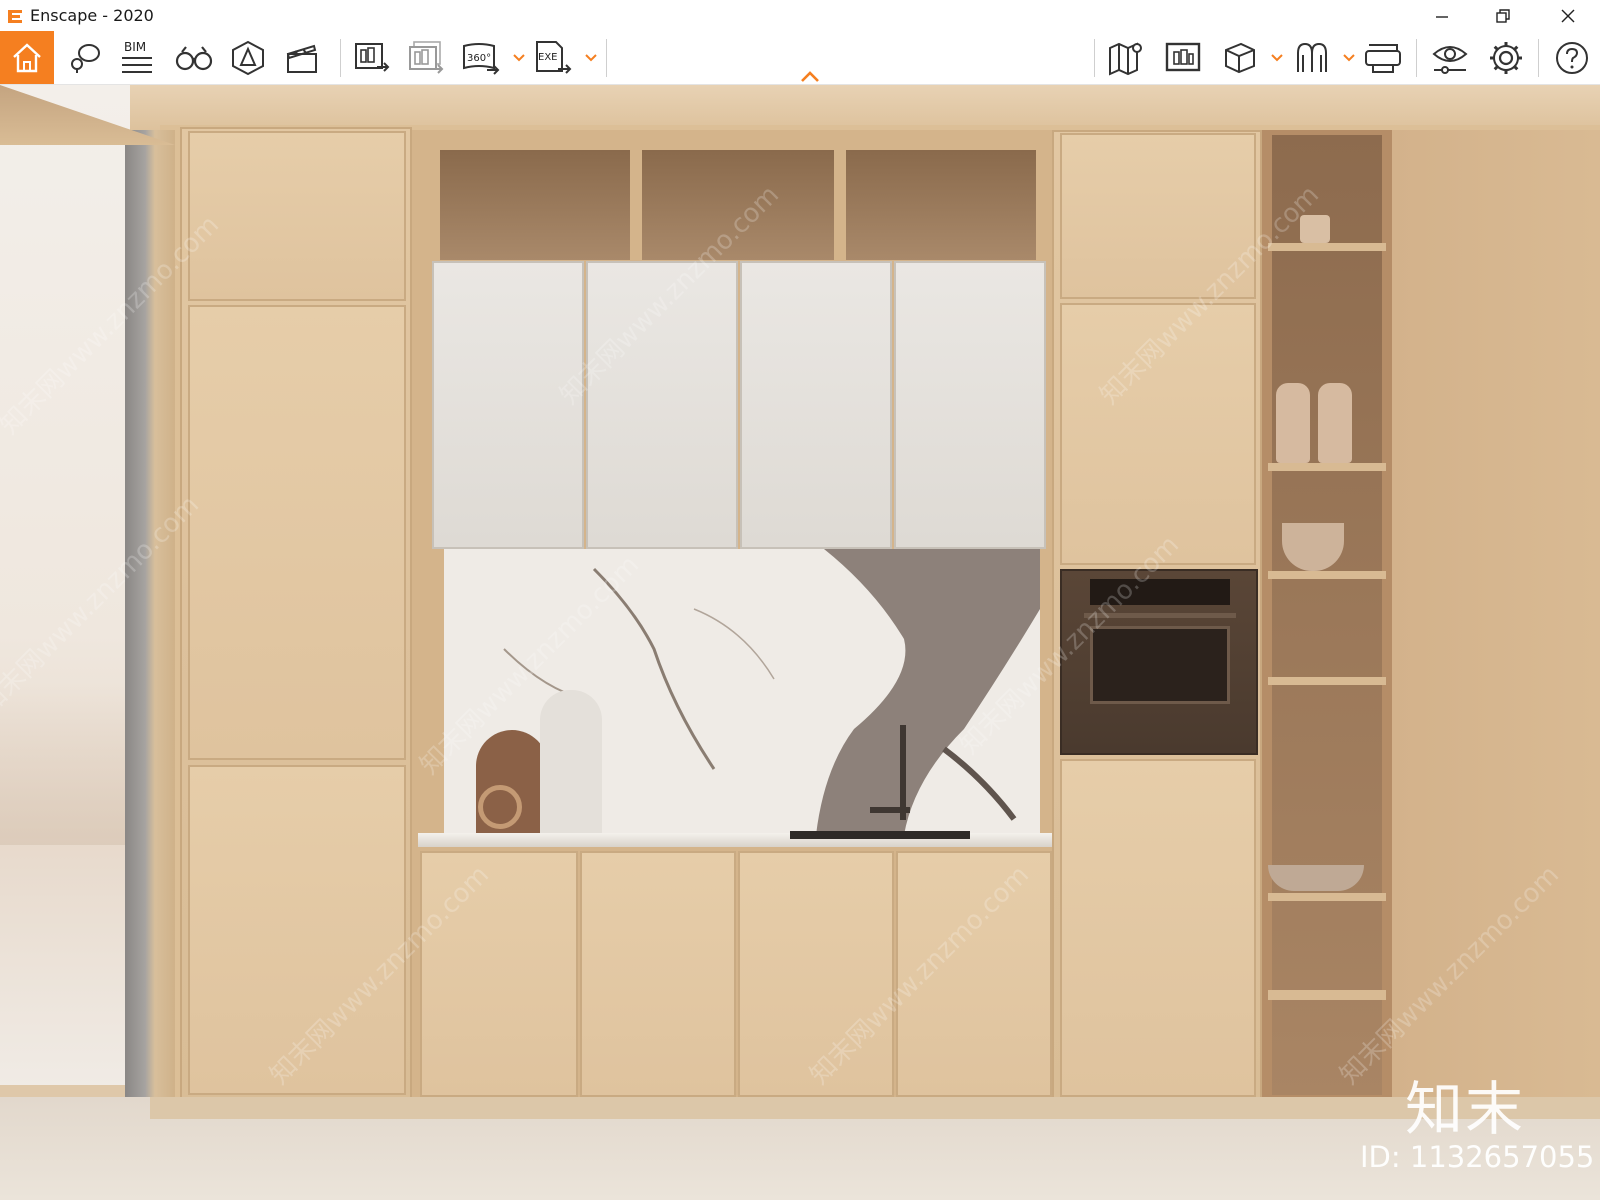 Image resolution: width=1600 pixels, height=1200 pixels. I want to click on panorama-icon: 360°, so click(481, 58).